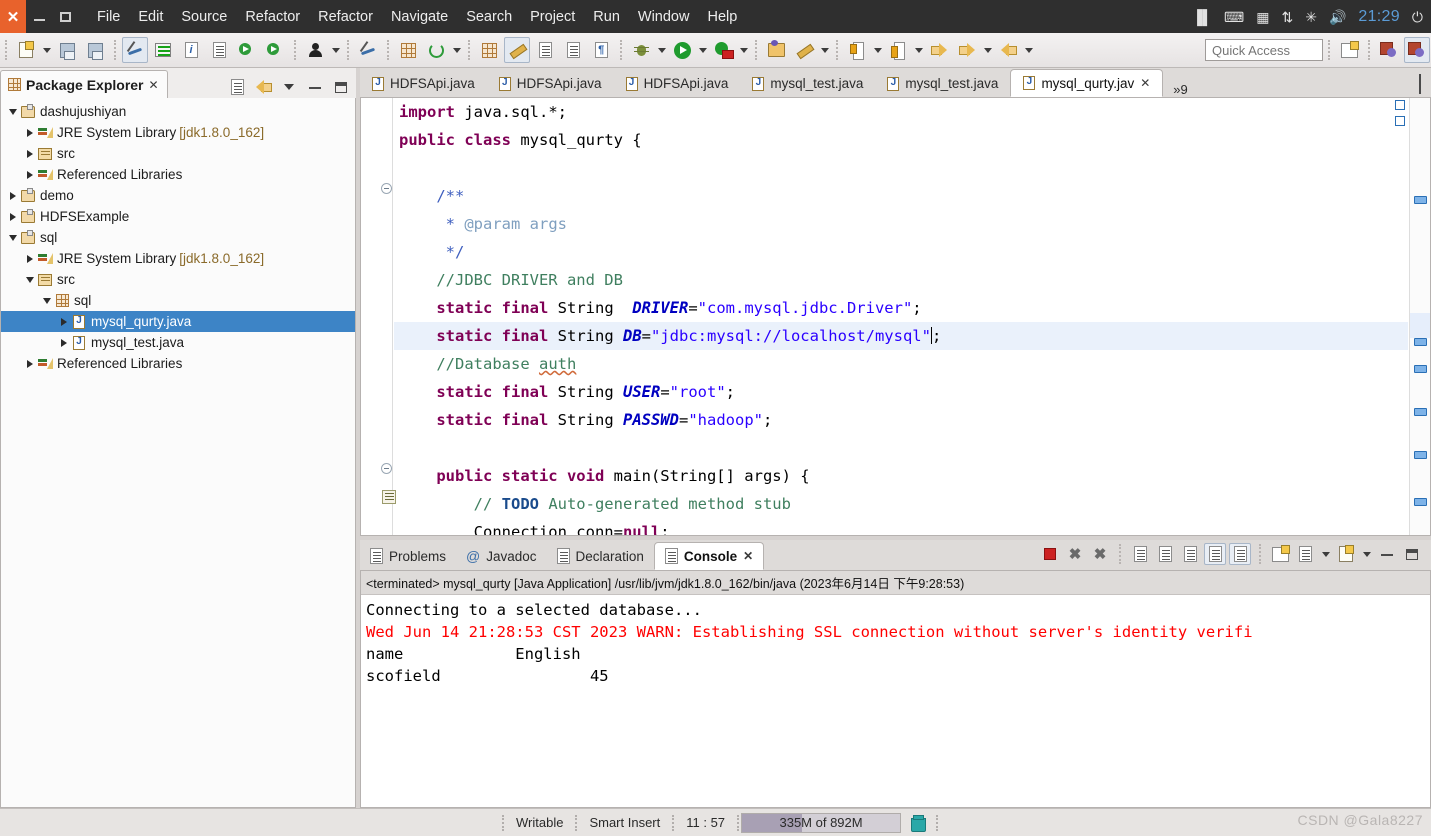  Describe the element at coordinates (901, 364) in the screenshot. I see `code-line: //Database auth` at that location.